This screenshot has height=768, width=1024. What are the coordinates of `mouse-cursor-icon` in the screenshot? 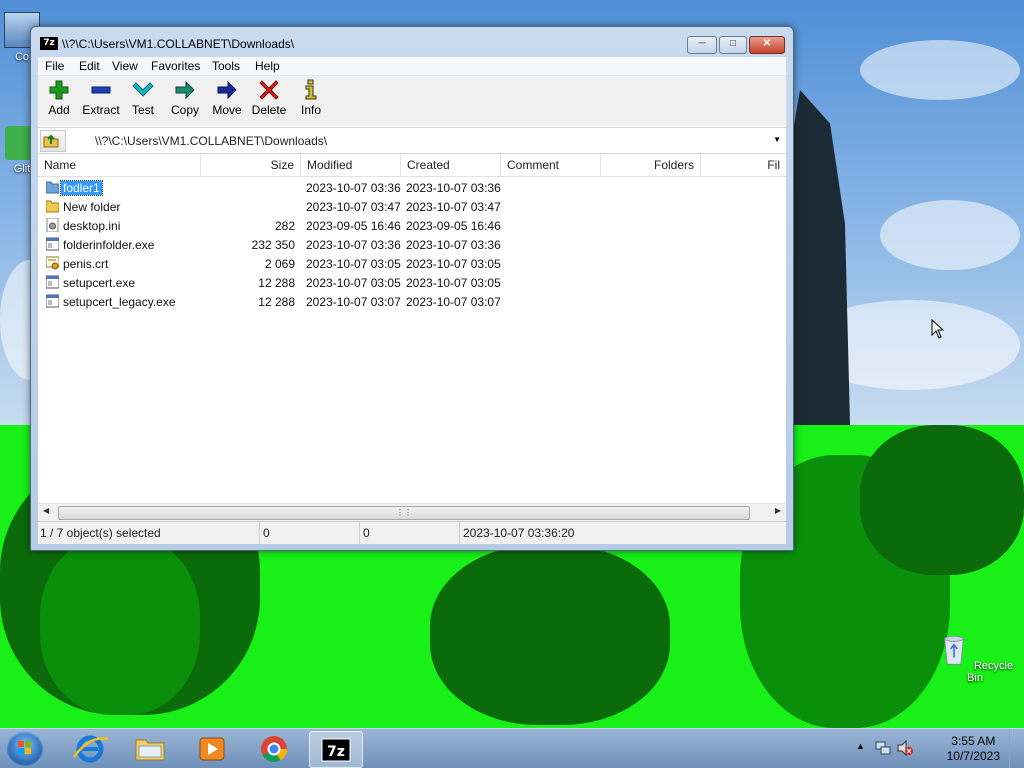 It's located at (937, 329).